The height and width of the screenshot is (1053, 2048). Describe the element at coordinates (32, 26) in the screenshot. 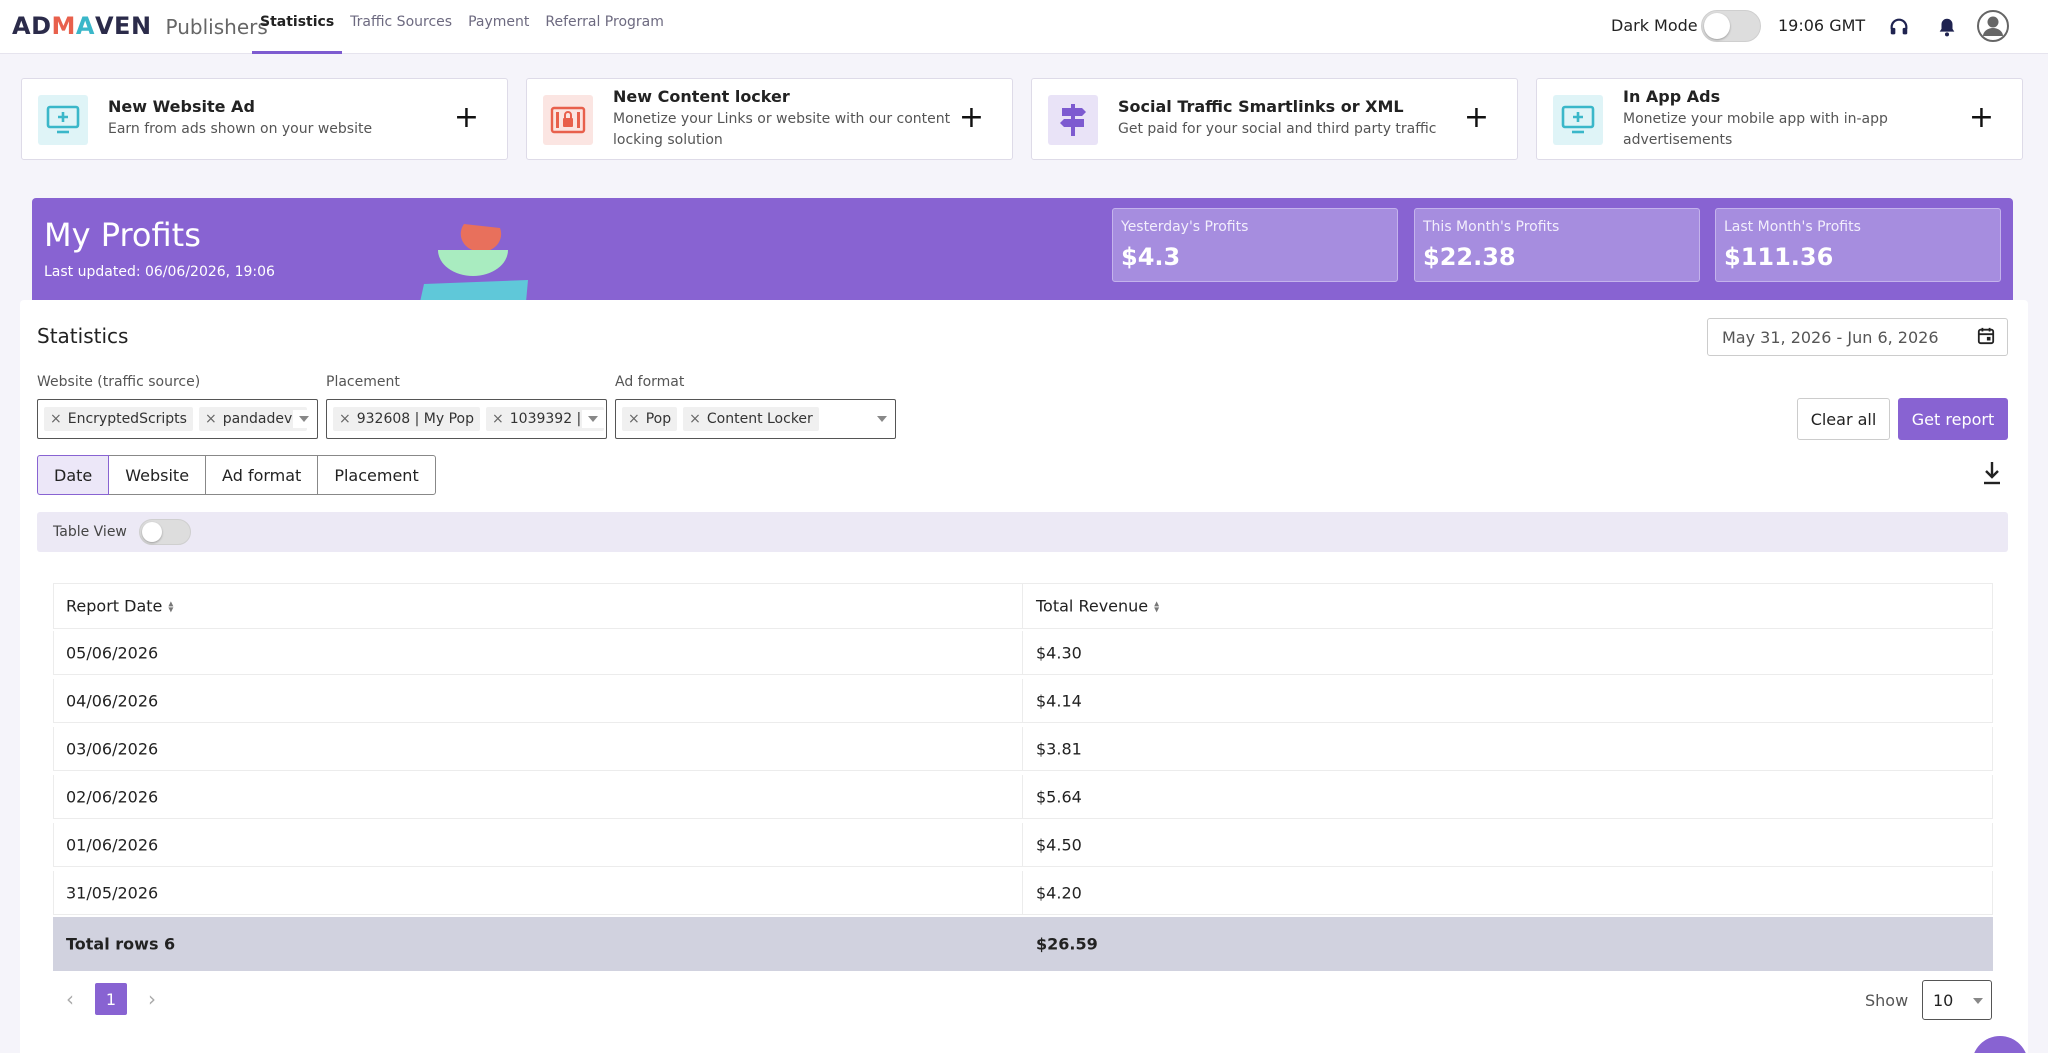

I see `logo-part-1: AD` at that location.